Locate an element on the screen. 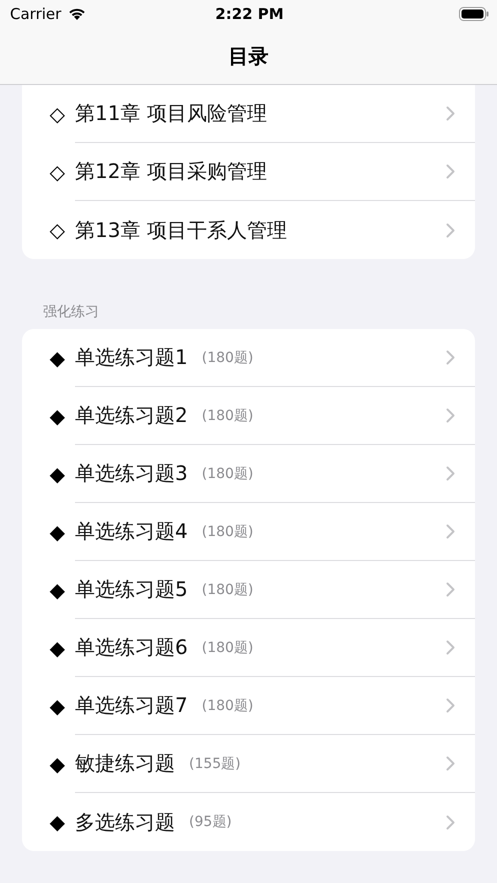  list-row: ◆ 敏捷练习题 (155题) is located at coordinates (248, 764).